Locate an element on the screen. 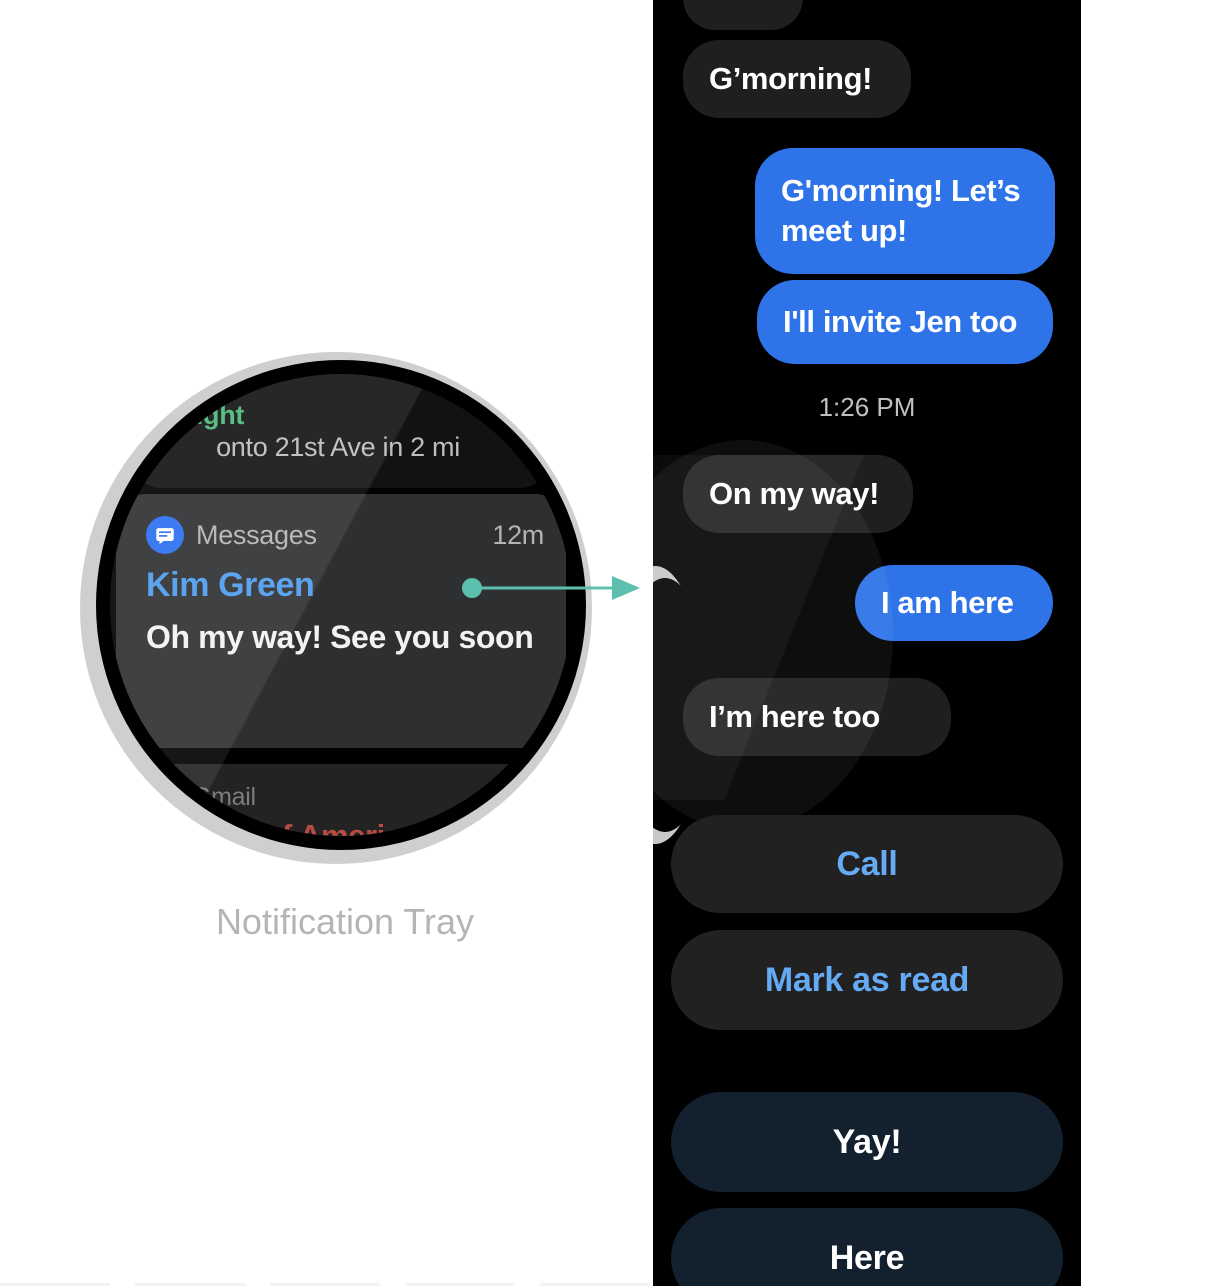 The height and width of the screenshot is (1286, 1206). gmail-icon is located at coordinates (167, 795).